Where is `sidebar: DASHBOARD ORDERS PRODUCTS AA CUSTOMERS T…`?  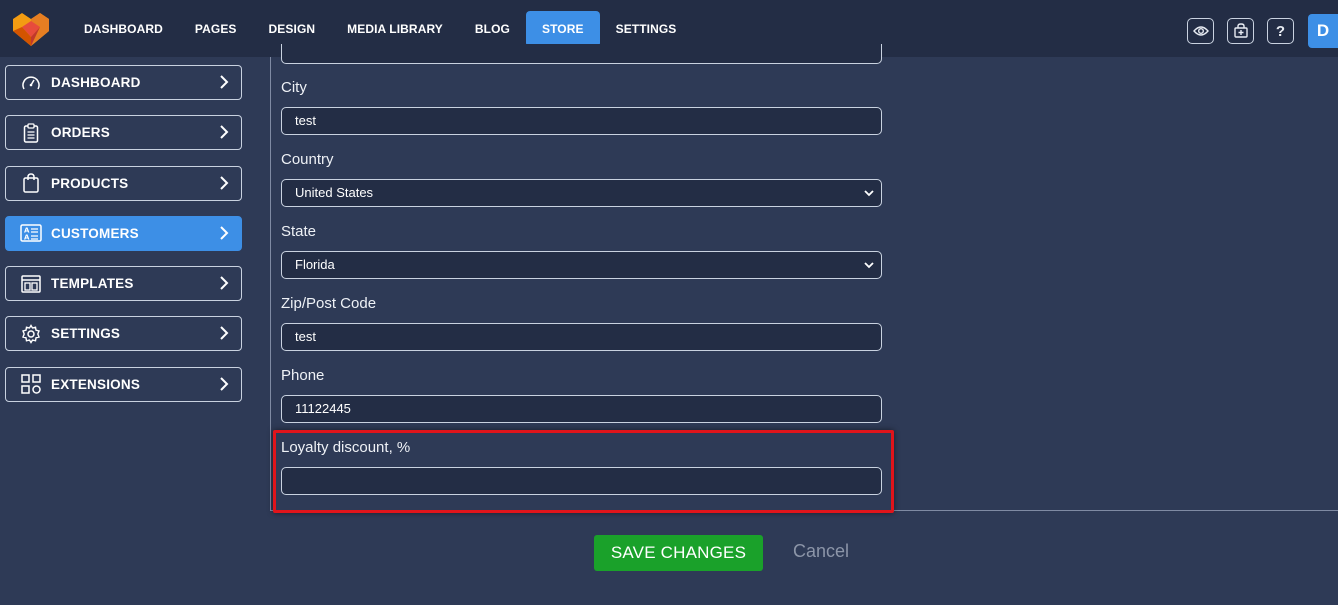
sidebar: DASHBOARD ORDERS PRODUCTS AA CUSTOMERS T… is located at coordinates (123, 241).